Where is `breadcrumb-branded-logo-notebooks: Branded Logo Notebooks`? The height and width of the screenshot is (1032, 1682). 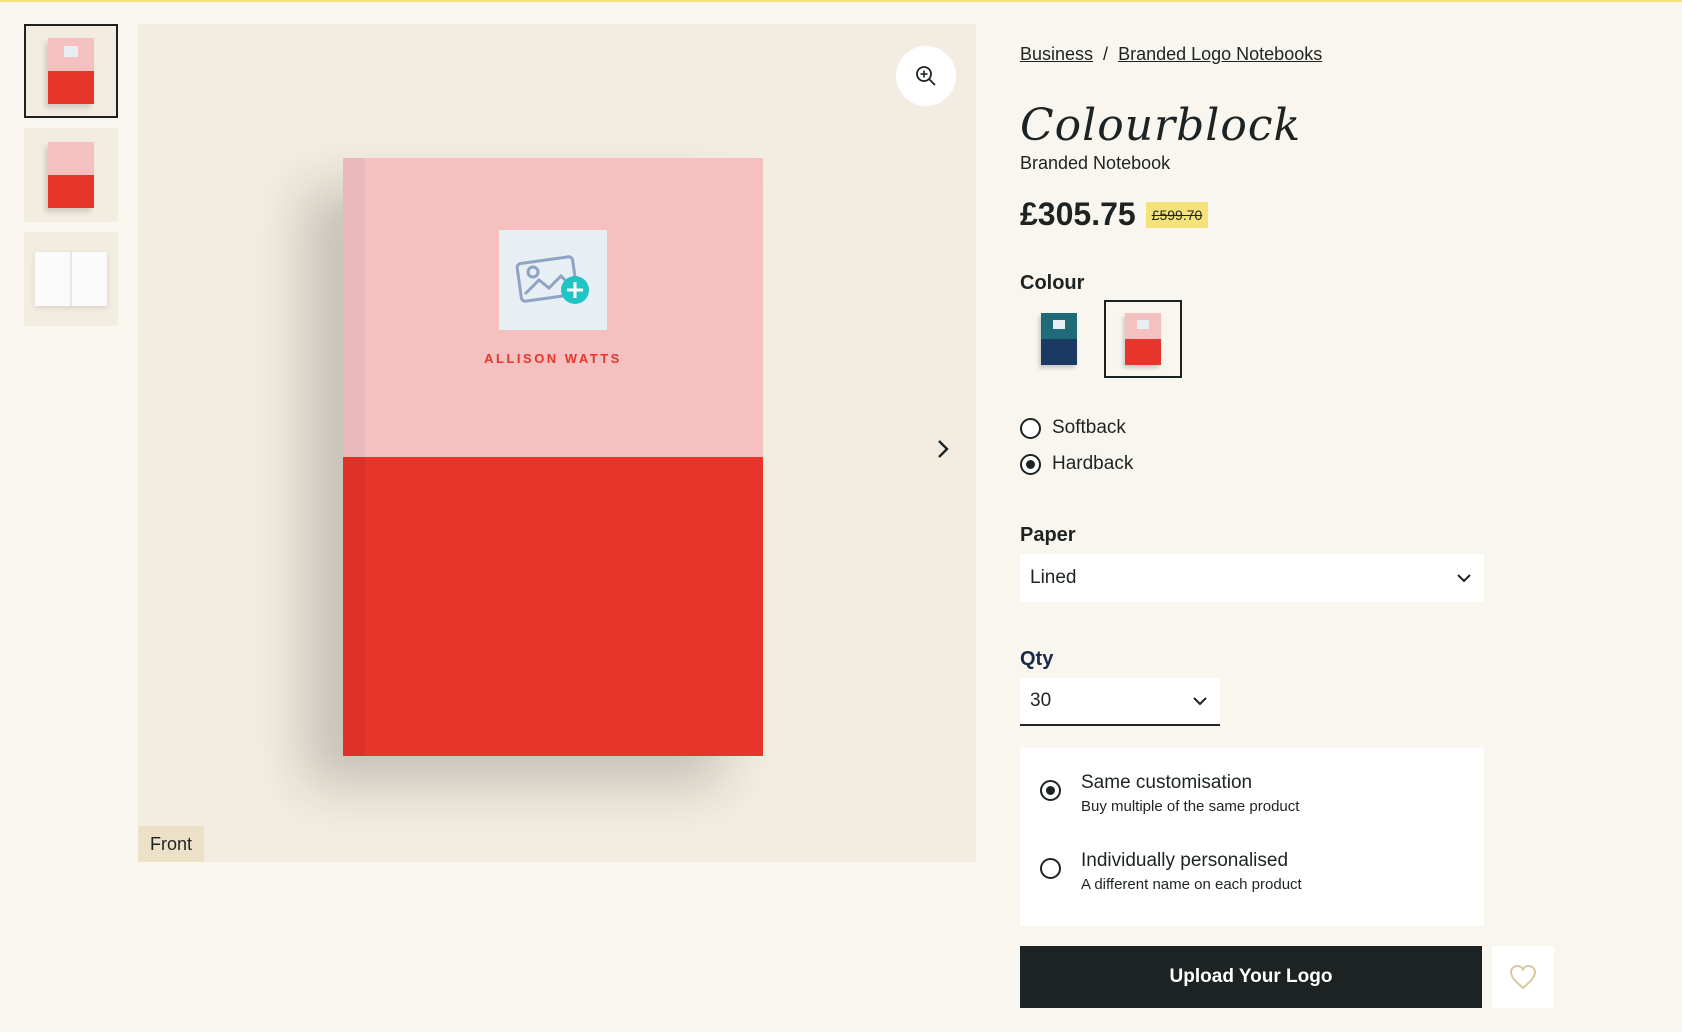 breadcrumb-branded-logo-notebooks: Branded Logo Notebooks is located at coordinates (1220, 54).